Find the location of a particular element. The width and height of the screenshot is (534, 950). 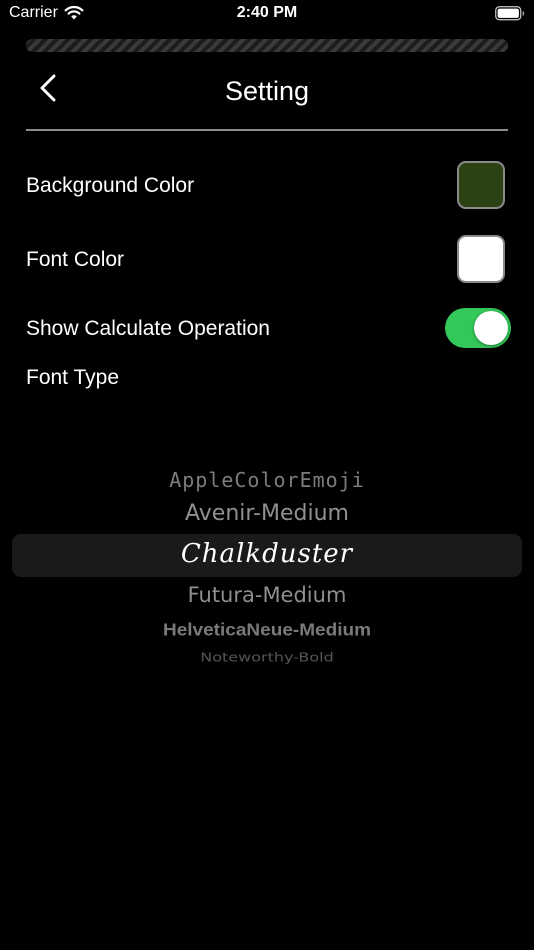

battery-icon is located at coordinates (510, 13).